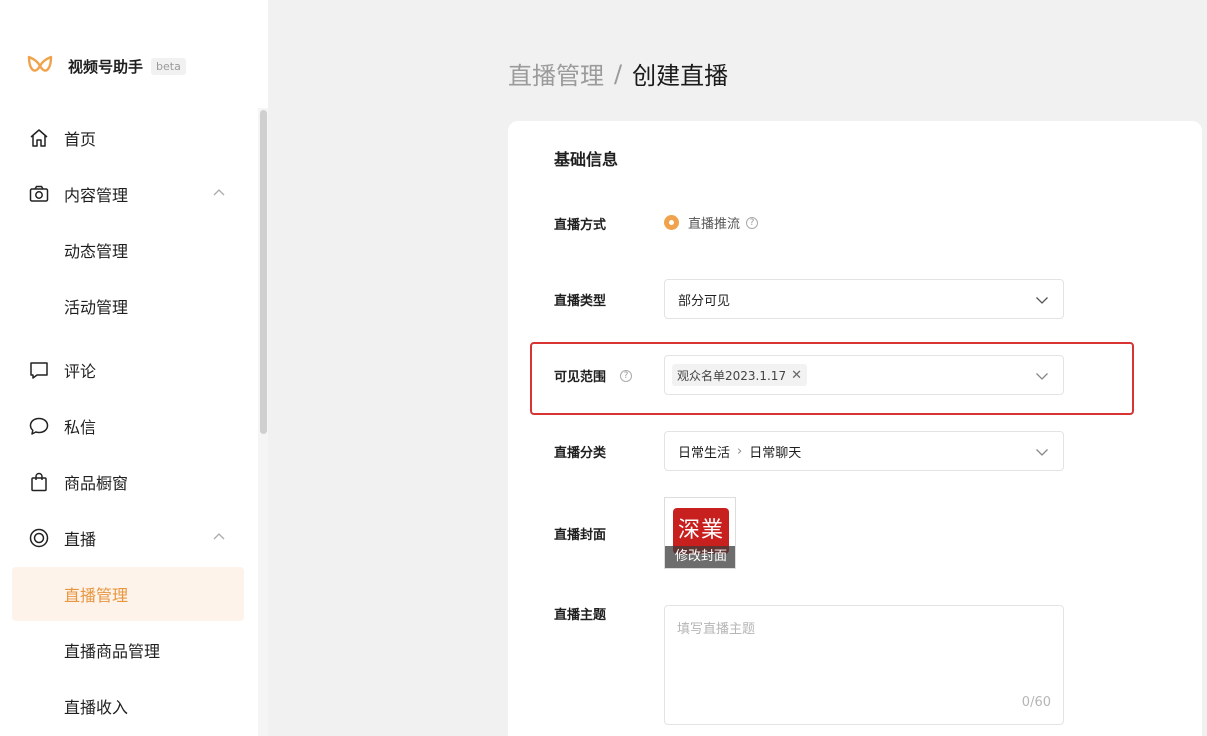 This screenshot has height=736, width=1207. Describe the element at coordinates (864, 299) in the screenshot. I see `live-type-select: 部分可见` at that location.